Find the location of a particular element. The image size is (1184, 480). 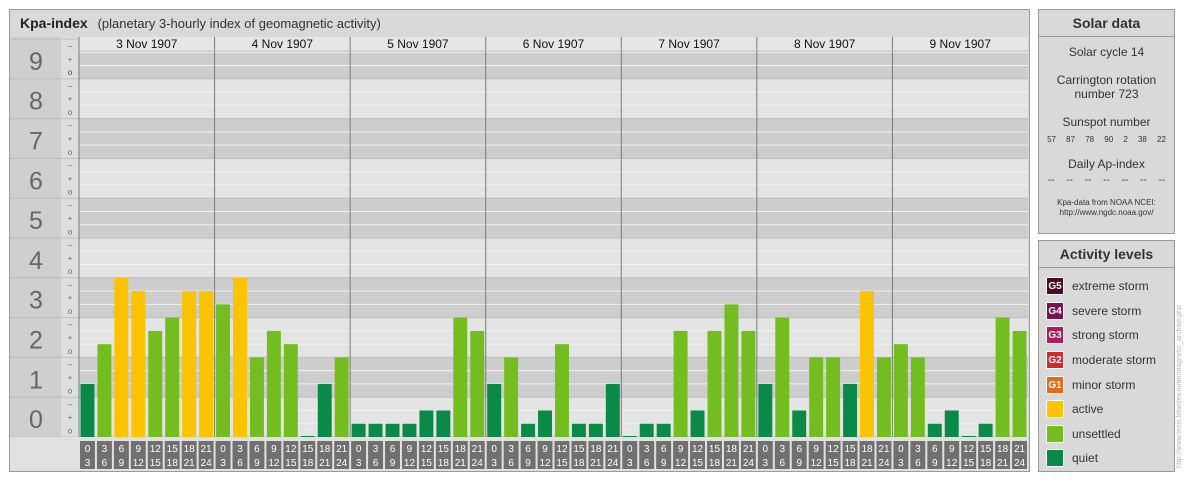

day-label: 3 Nov 1907 is located at coordinates (147, 44).